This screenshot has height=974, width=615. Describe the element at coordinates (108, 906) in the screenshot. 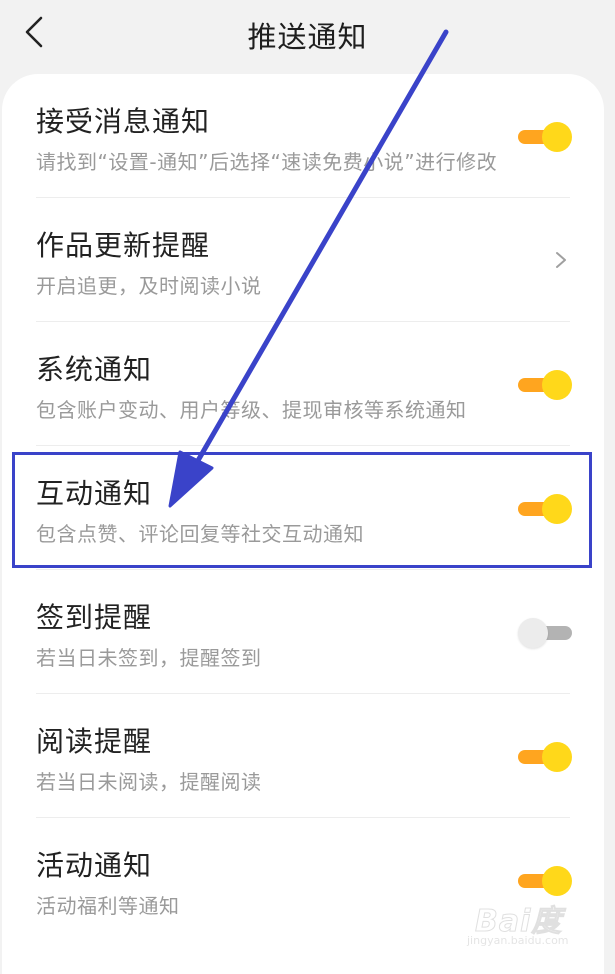

I see `setting-description: 活动福利等通知` at that location.